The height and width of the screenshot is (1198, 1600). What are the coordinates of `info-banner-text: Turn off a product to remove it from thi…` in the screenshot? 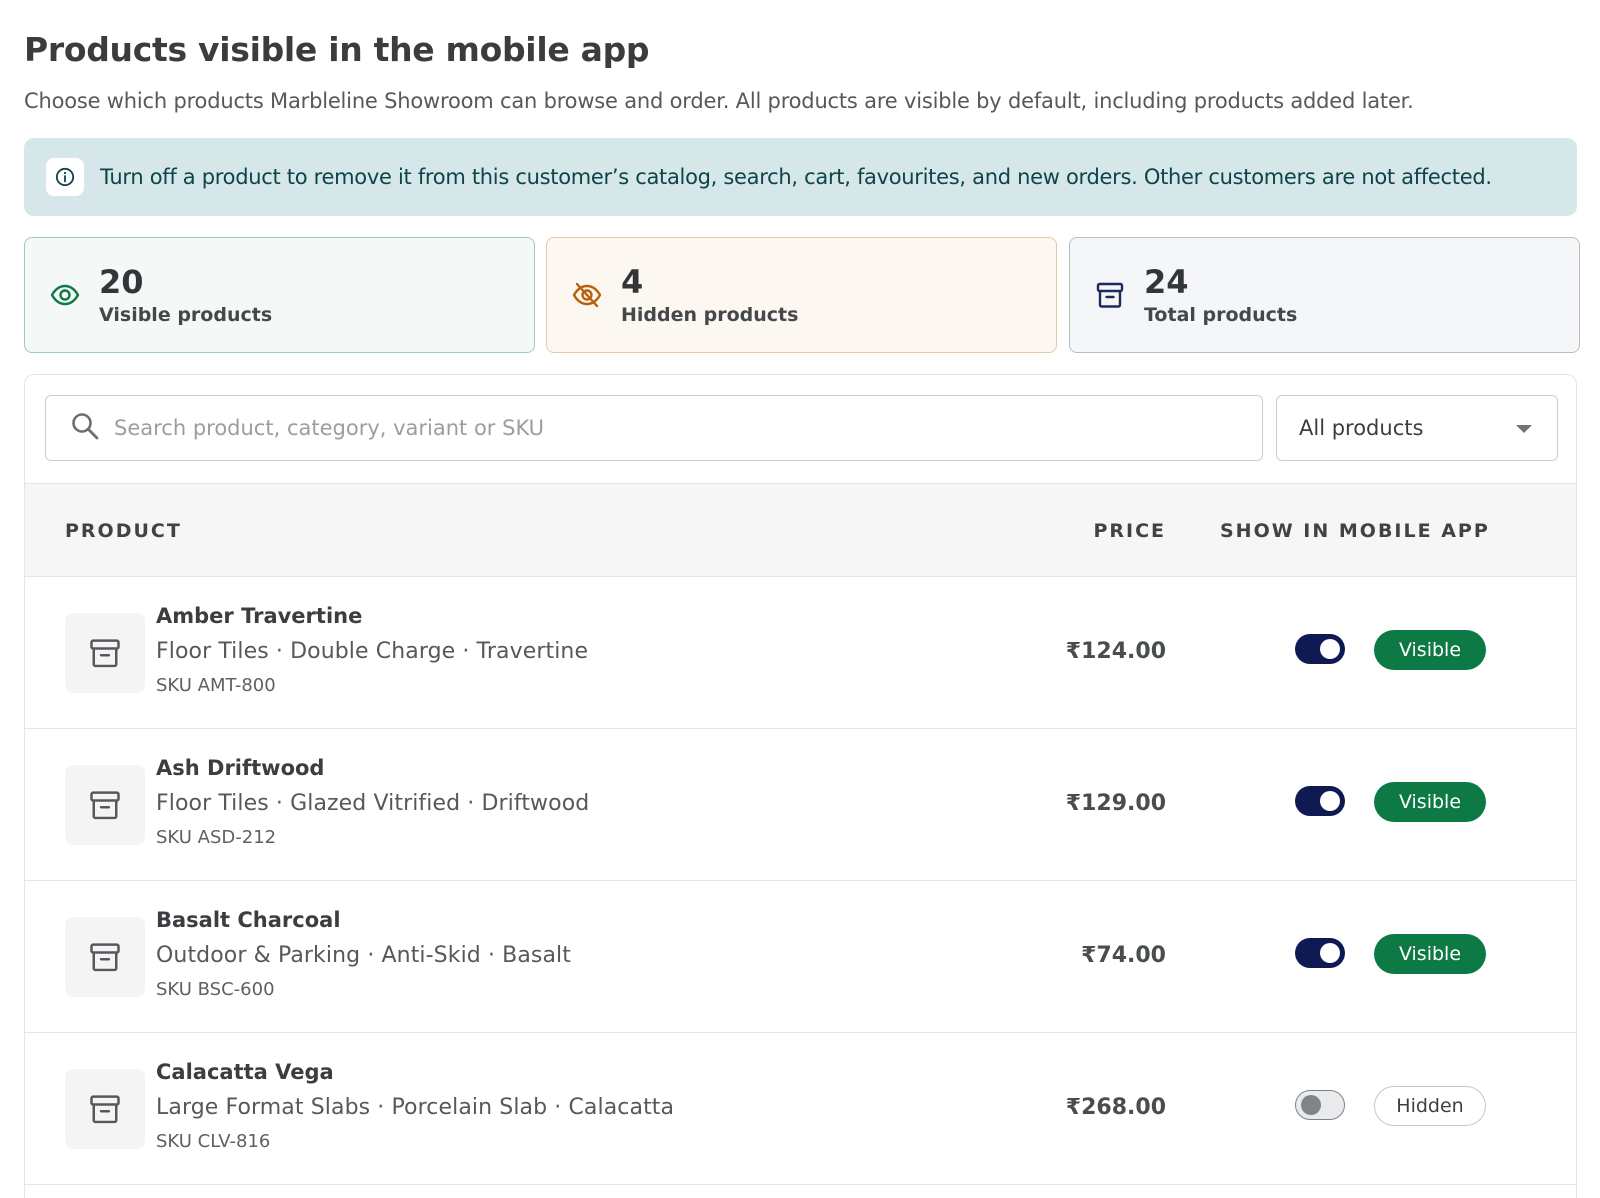 It's located at (796, 177).